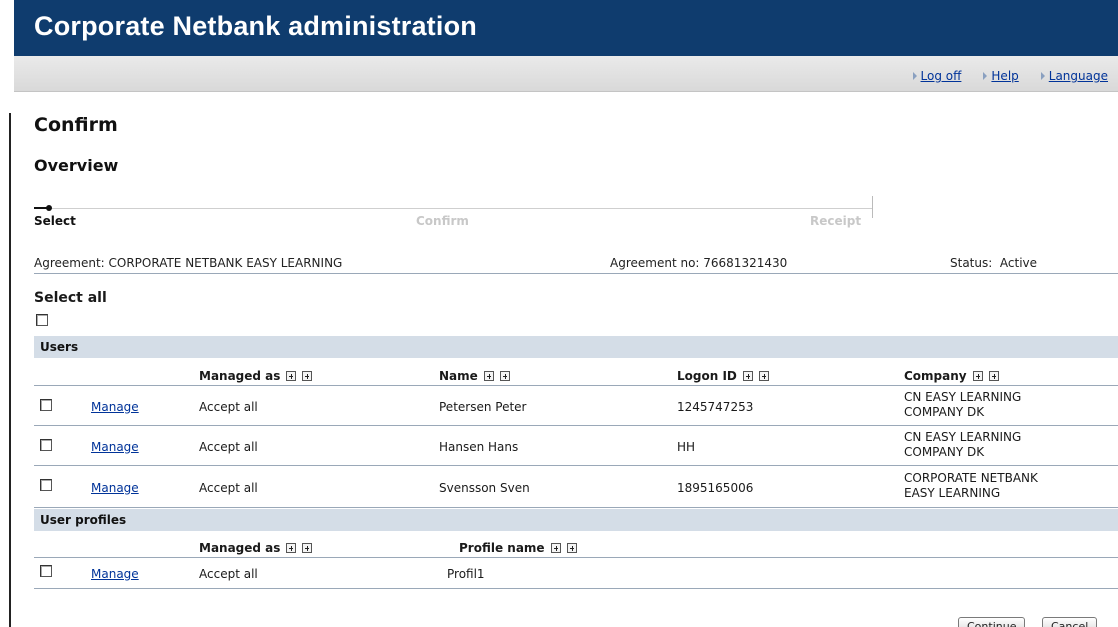 This screenshot has width=1118, height=627. I want to click on profiles-column-headers: Managed as Profile name, so click(576, 548).